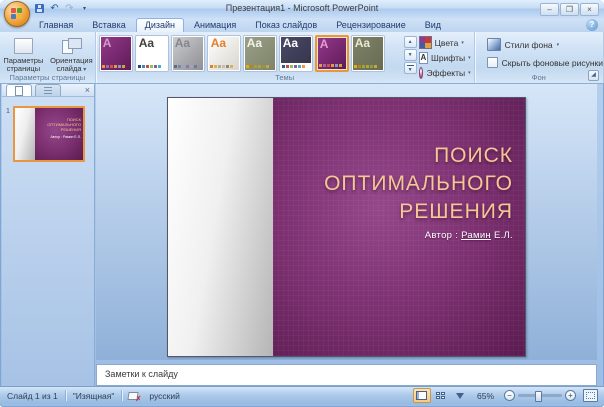 The width and height of the screenshot is (604, 407). What do you see at coordinates (302, 395) in the screenshot?
I see `status-bar: Слайд 1 из 1 "Изящная" русский 65% − +` at bounding box center [302, 395].